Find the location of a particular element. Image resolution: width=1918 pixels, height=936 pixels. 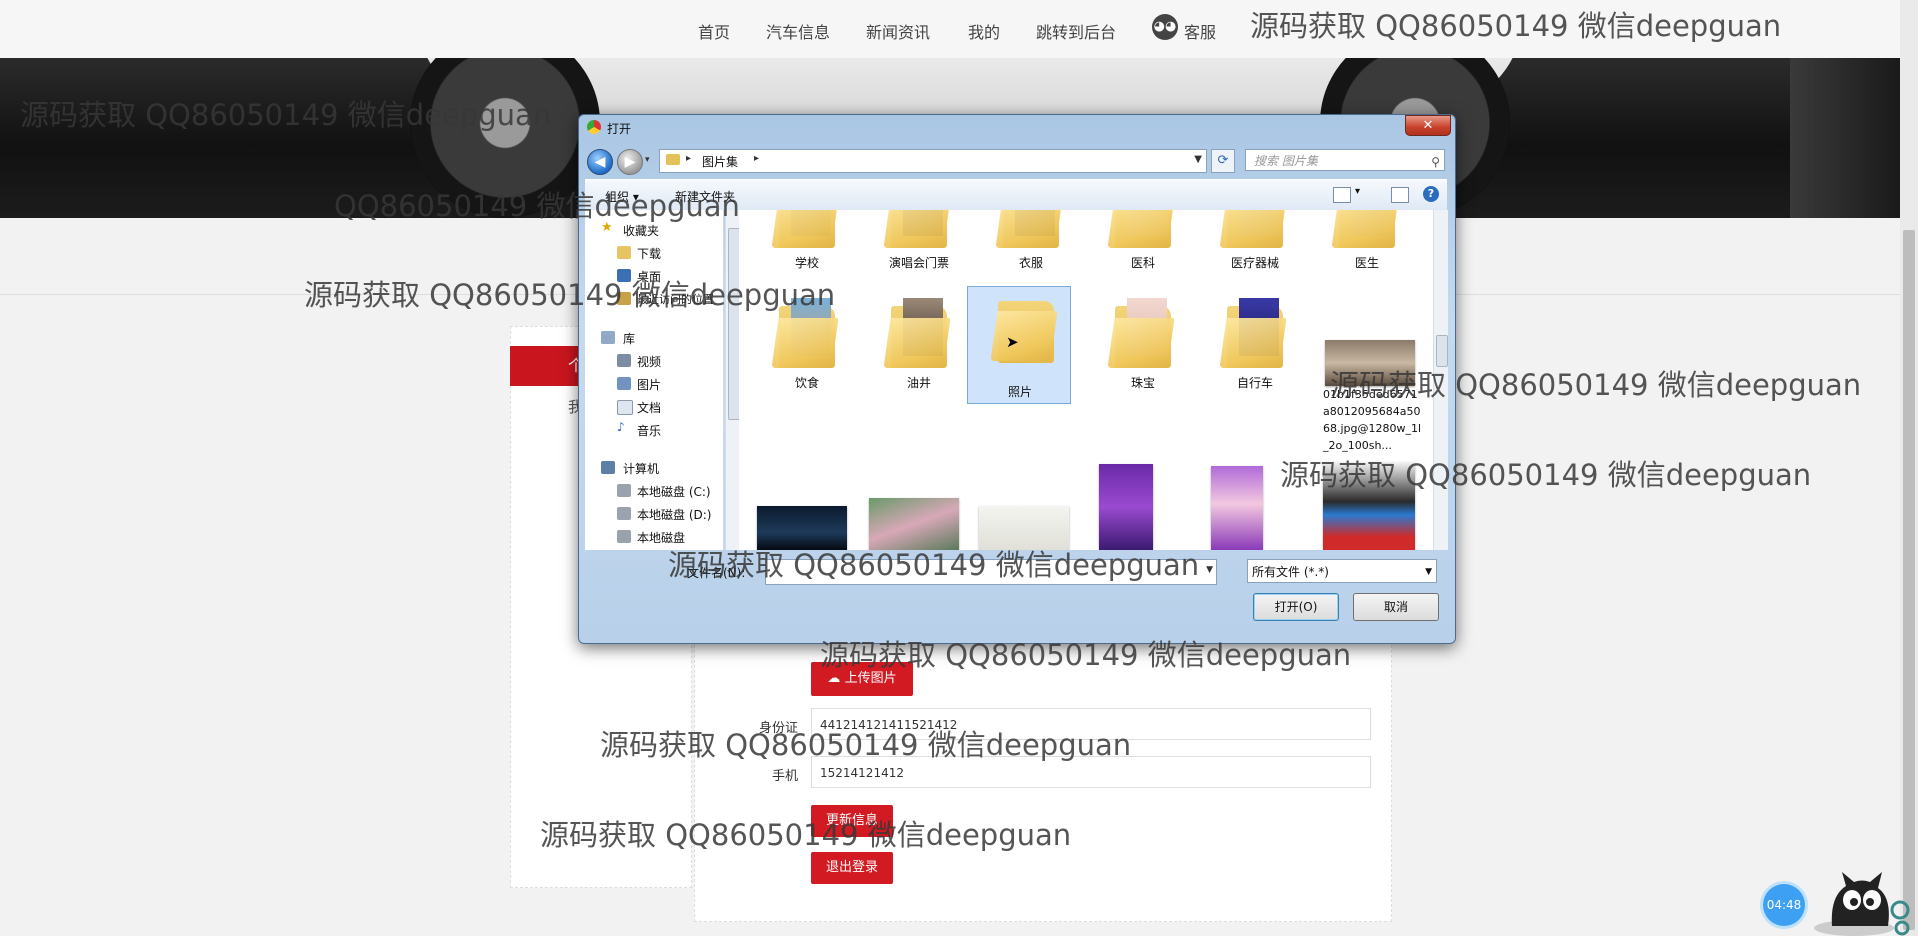

search-icon: ⚲ is located at coordinates (1435, 162).